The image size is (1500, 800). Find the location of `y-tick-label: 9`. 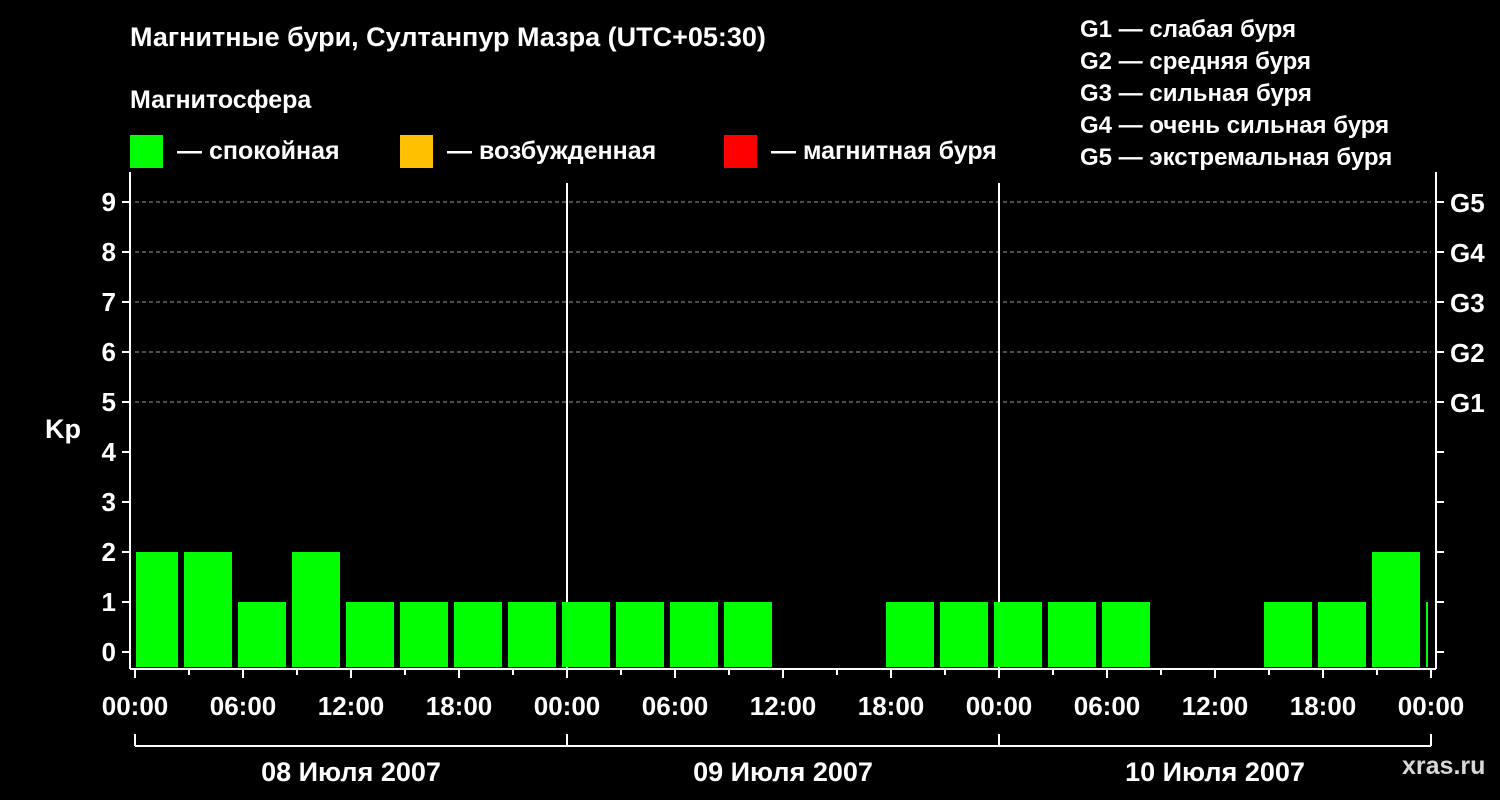

y-tick-label: 9 is located at coordinates (109, 202).